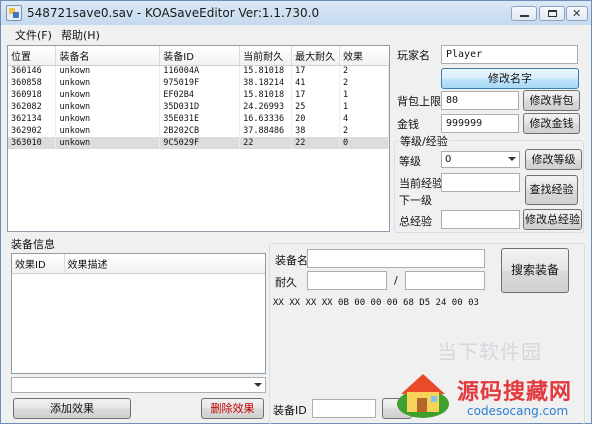 The image size is (592, 424). What do you see at coordinates (551, 100) in the screenshot?
I see `modify-bag-button: 修改背包` at bounding box center [551, 100].